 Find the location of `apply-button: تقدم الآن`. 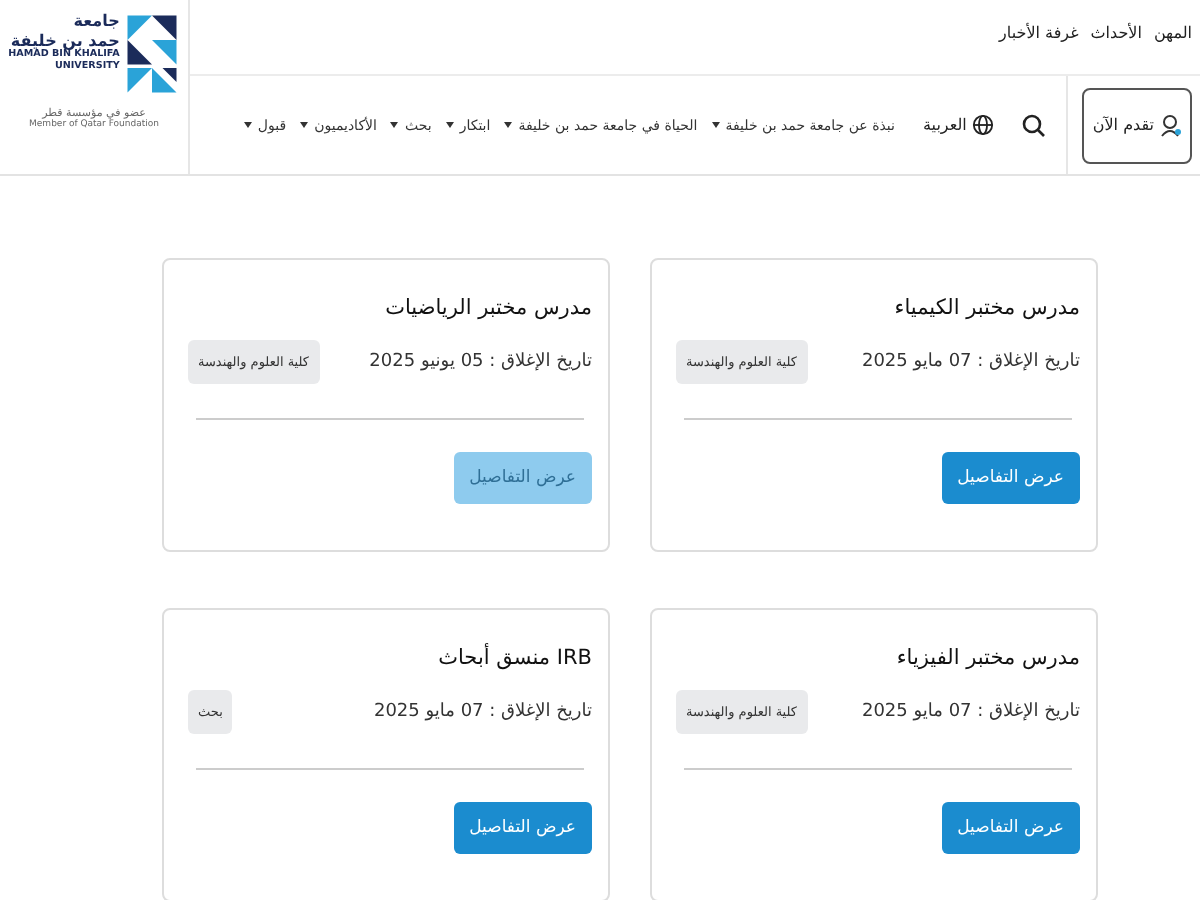

apply-button: تقدم الآن is located at coordinates (1137, 125).